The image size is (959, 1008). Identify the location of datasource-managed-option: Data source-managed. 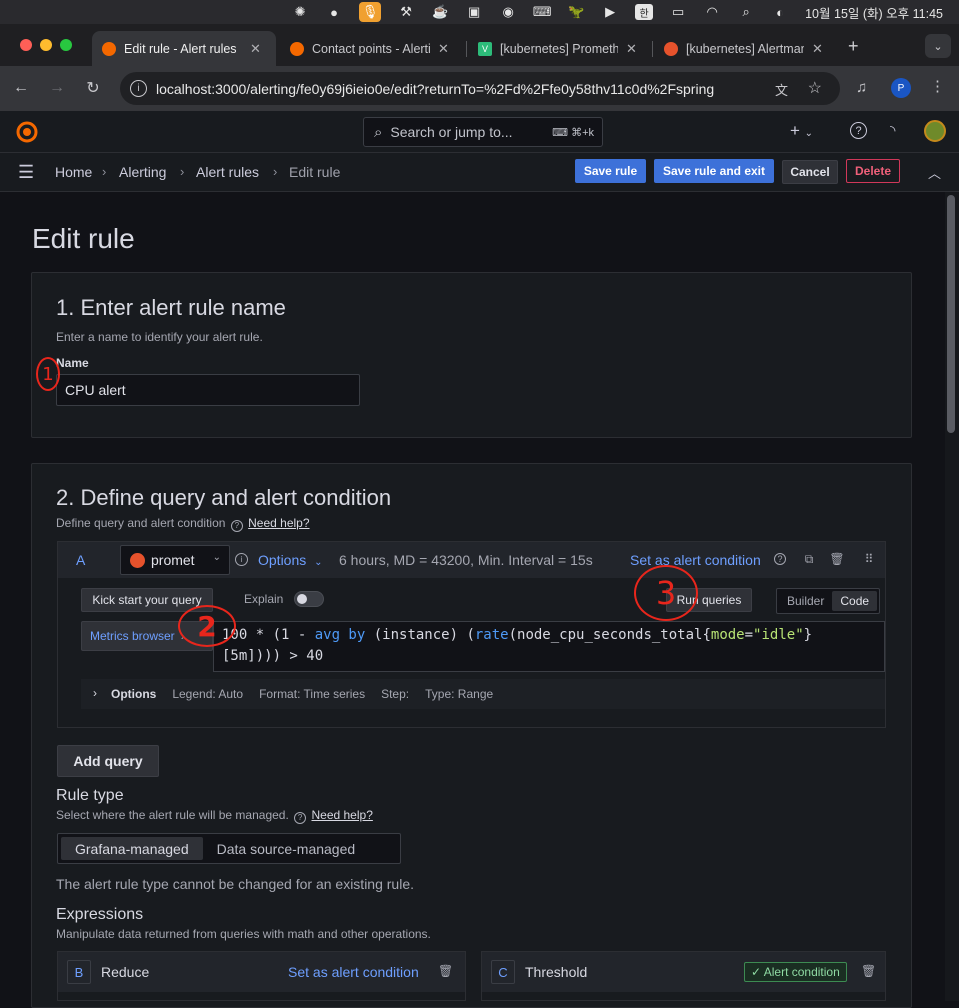
(286, 848).